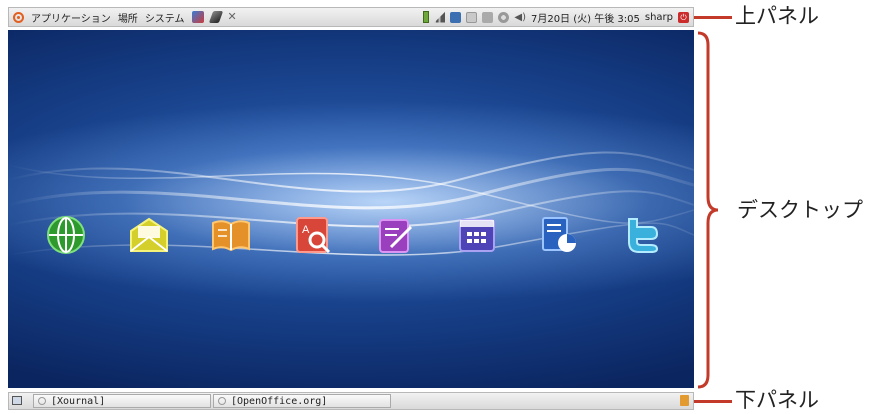  What do you see at coordinates (684, 400) in the screenshot?
I see `trash-icon` at bounding box center [684, 400].